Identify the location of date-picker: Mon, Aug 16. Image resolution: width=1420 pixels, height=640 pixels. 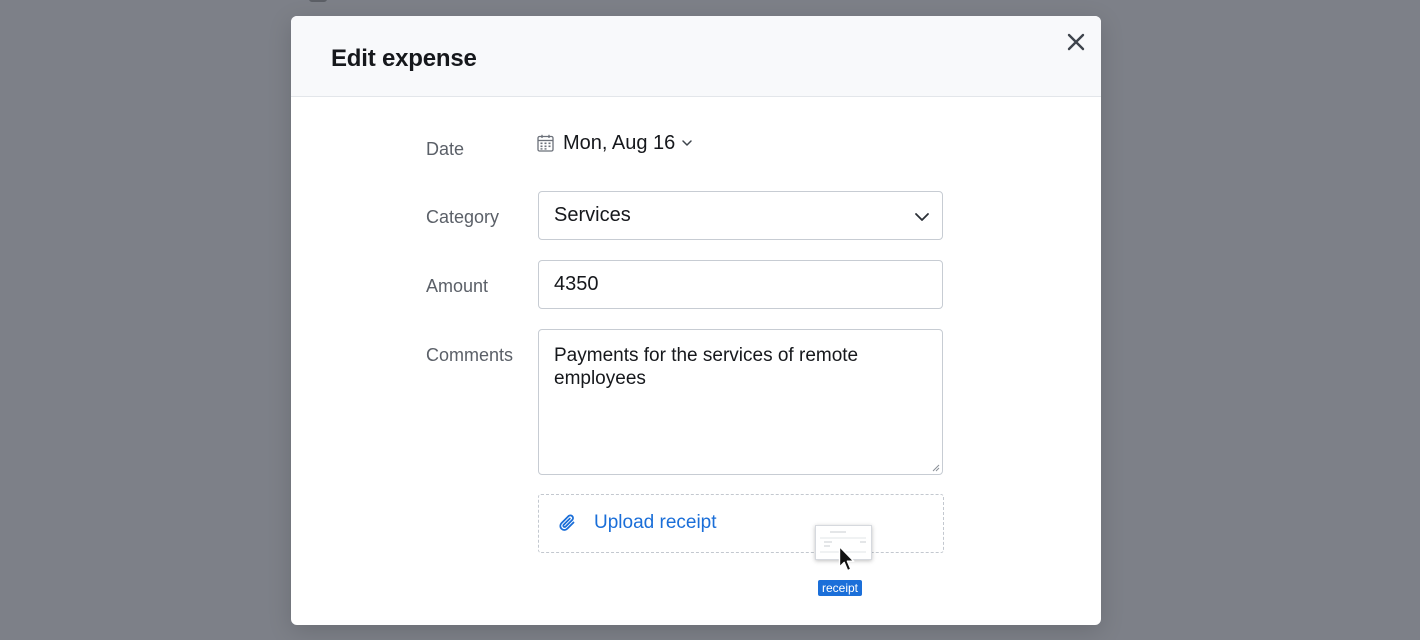
(615, 143).